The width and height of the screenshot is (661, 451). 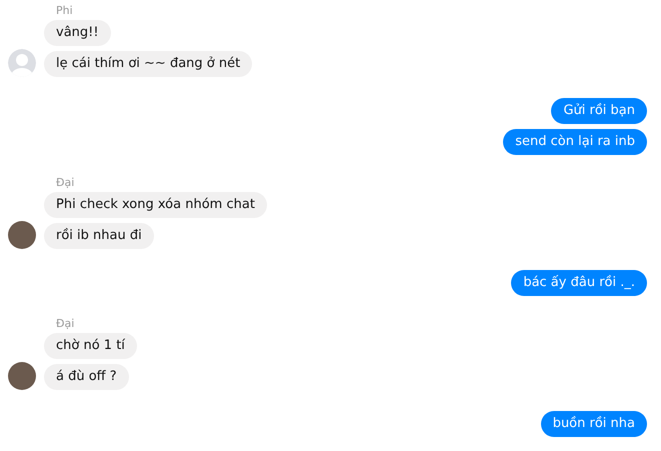 I want to click on message-bubble: bác ấy đâu rồi ._., so click(x=579, y=283).